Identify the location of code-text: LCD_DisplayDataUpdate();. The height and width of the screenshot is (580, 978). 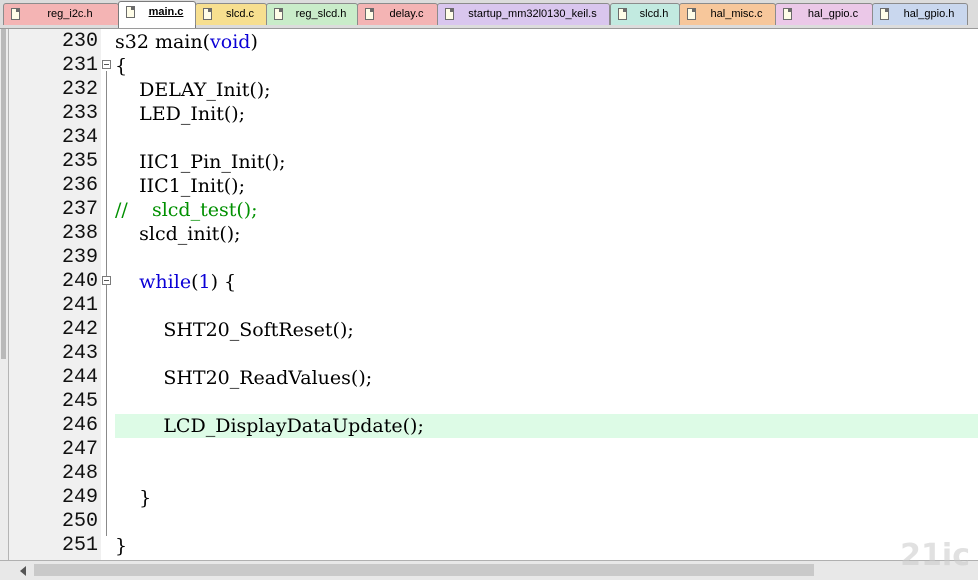
(269, 426).